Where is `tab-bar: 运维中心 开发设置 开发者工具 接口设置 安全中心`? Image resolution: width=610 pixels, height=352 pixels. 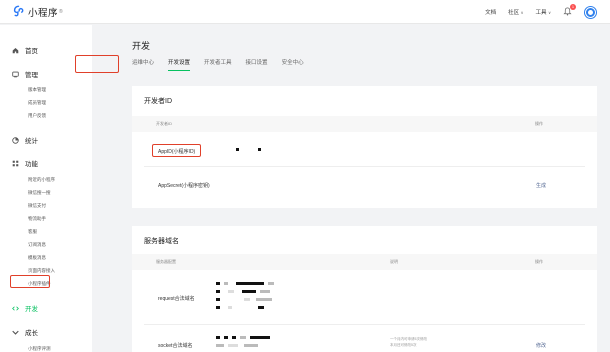
tab-bar: 运维中心 开发设置 开发者工具 接口设置 安全中心 is located at coordinates (225, 64).